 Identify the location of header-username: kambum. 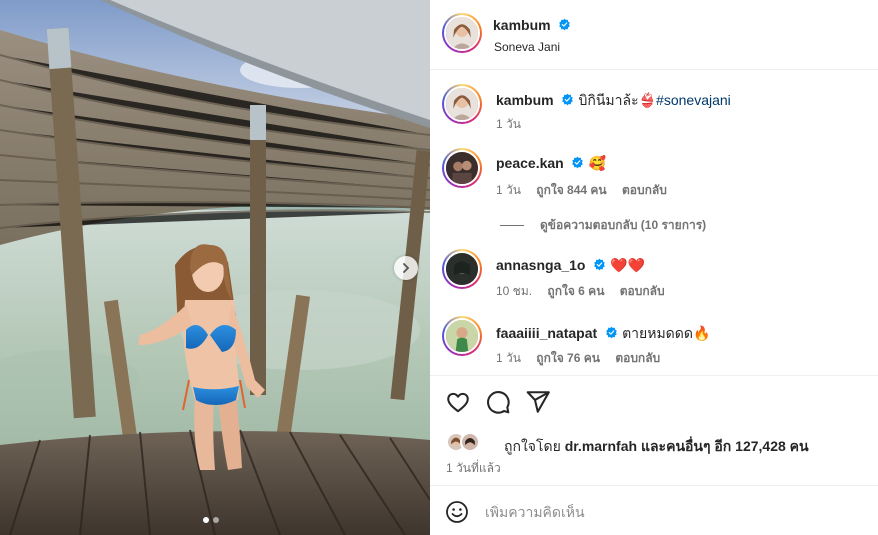
(522, 25).